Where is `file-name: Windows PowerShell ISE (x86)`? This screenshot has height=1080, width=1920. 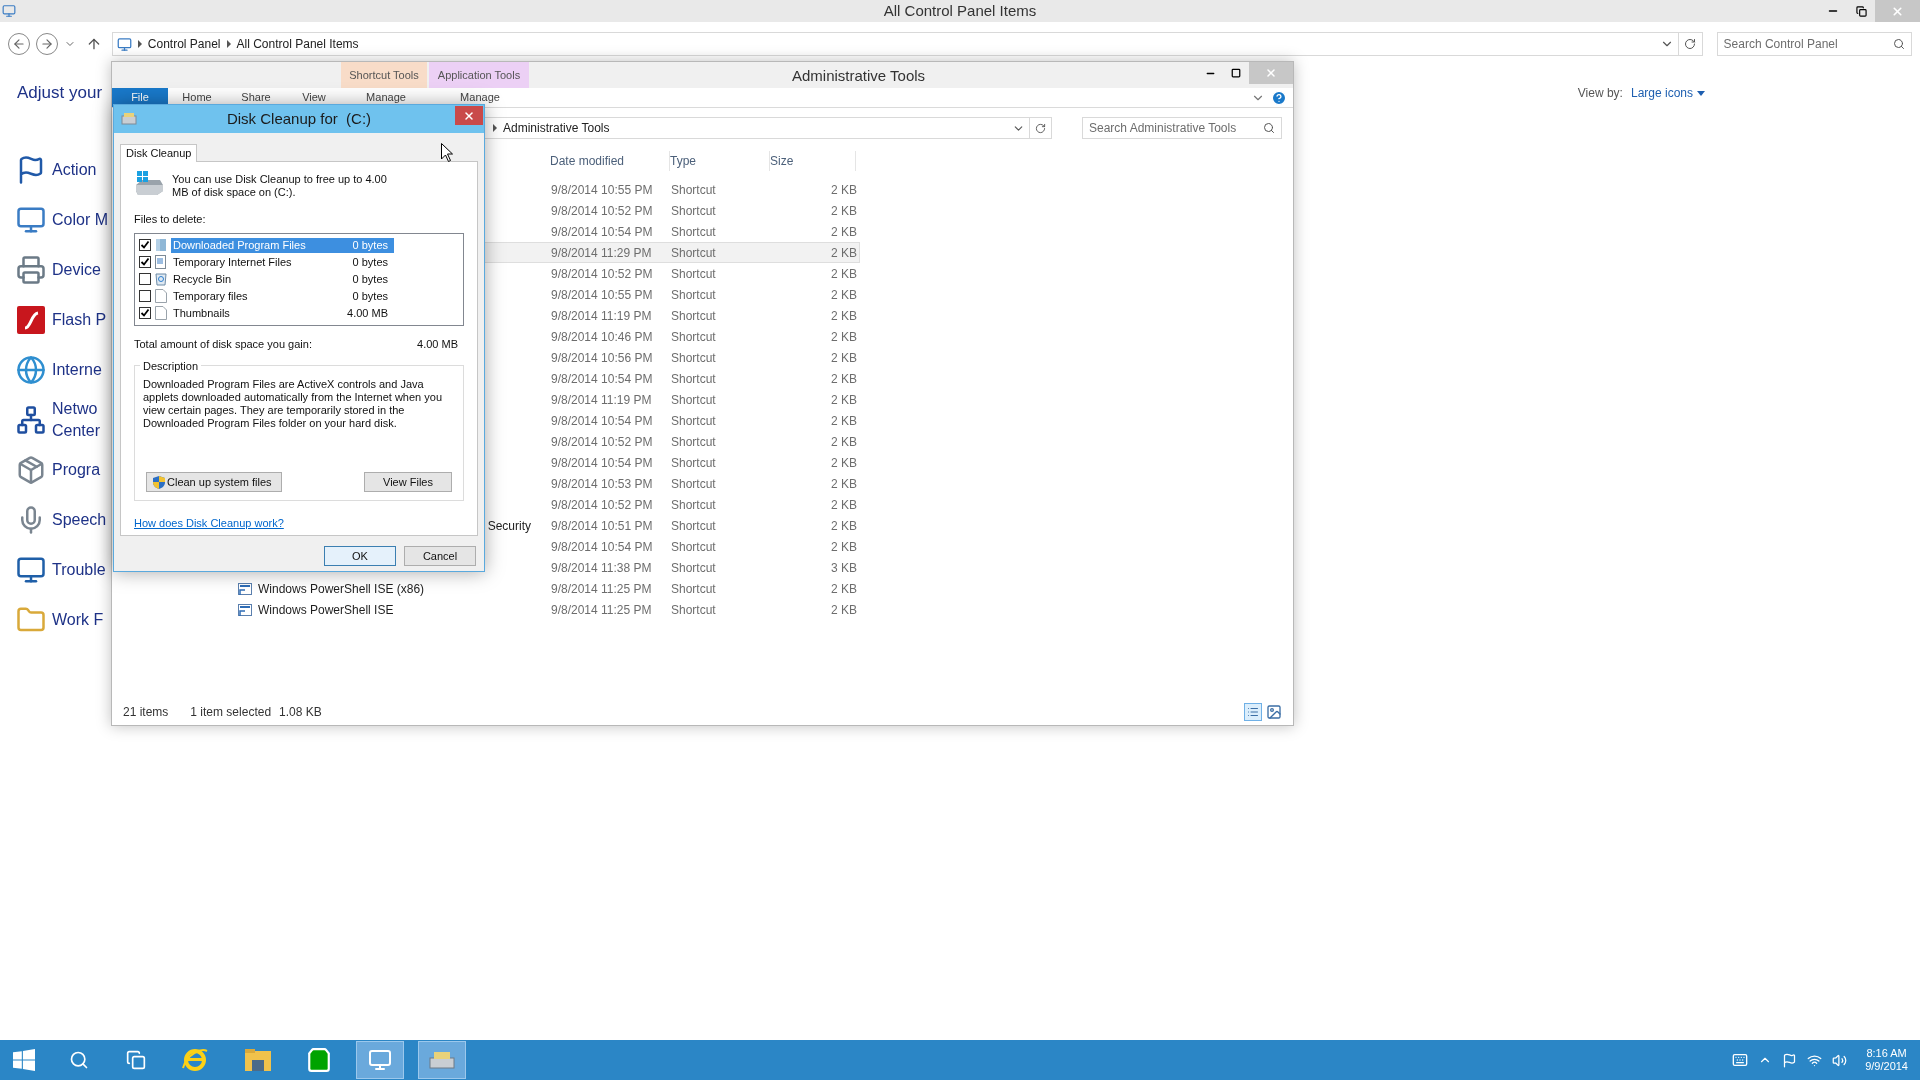 file-name: Windows PowerShell ISE (x86) is located at coordinates (341, 589).